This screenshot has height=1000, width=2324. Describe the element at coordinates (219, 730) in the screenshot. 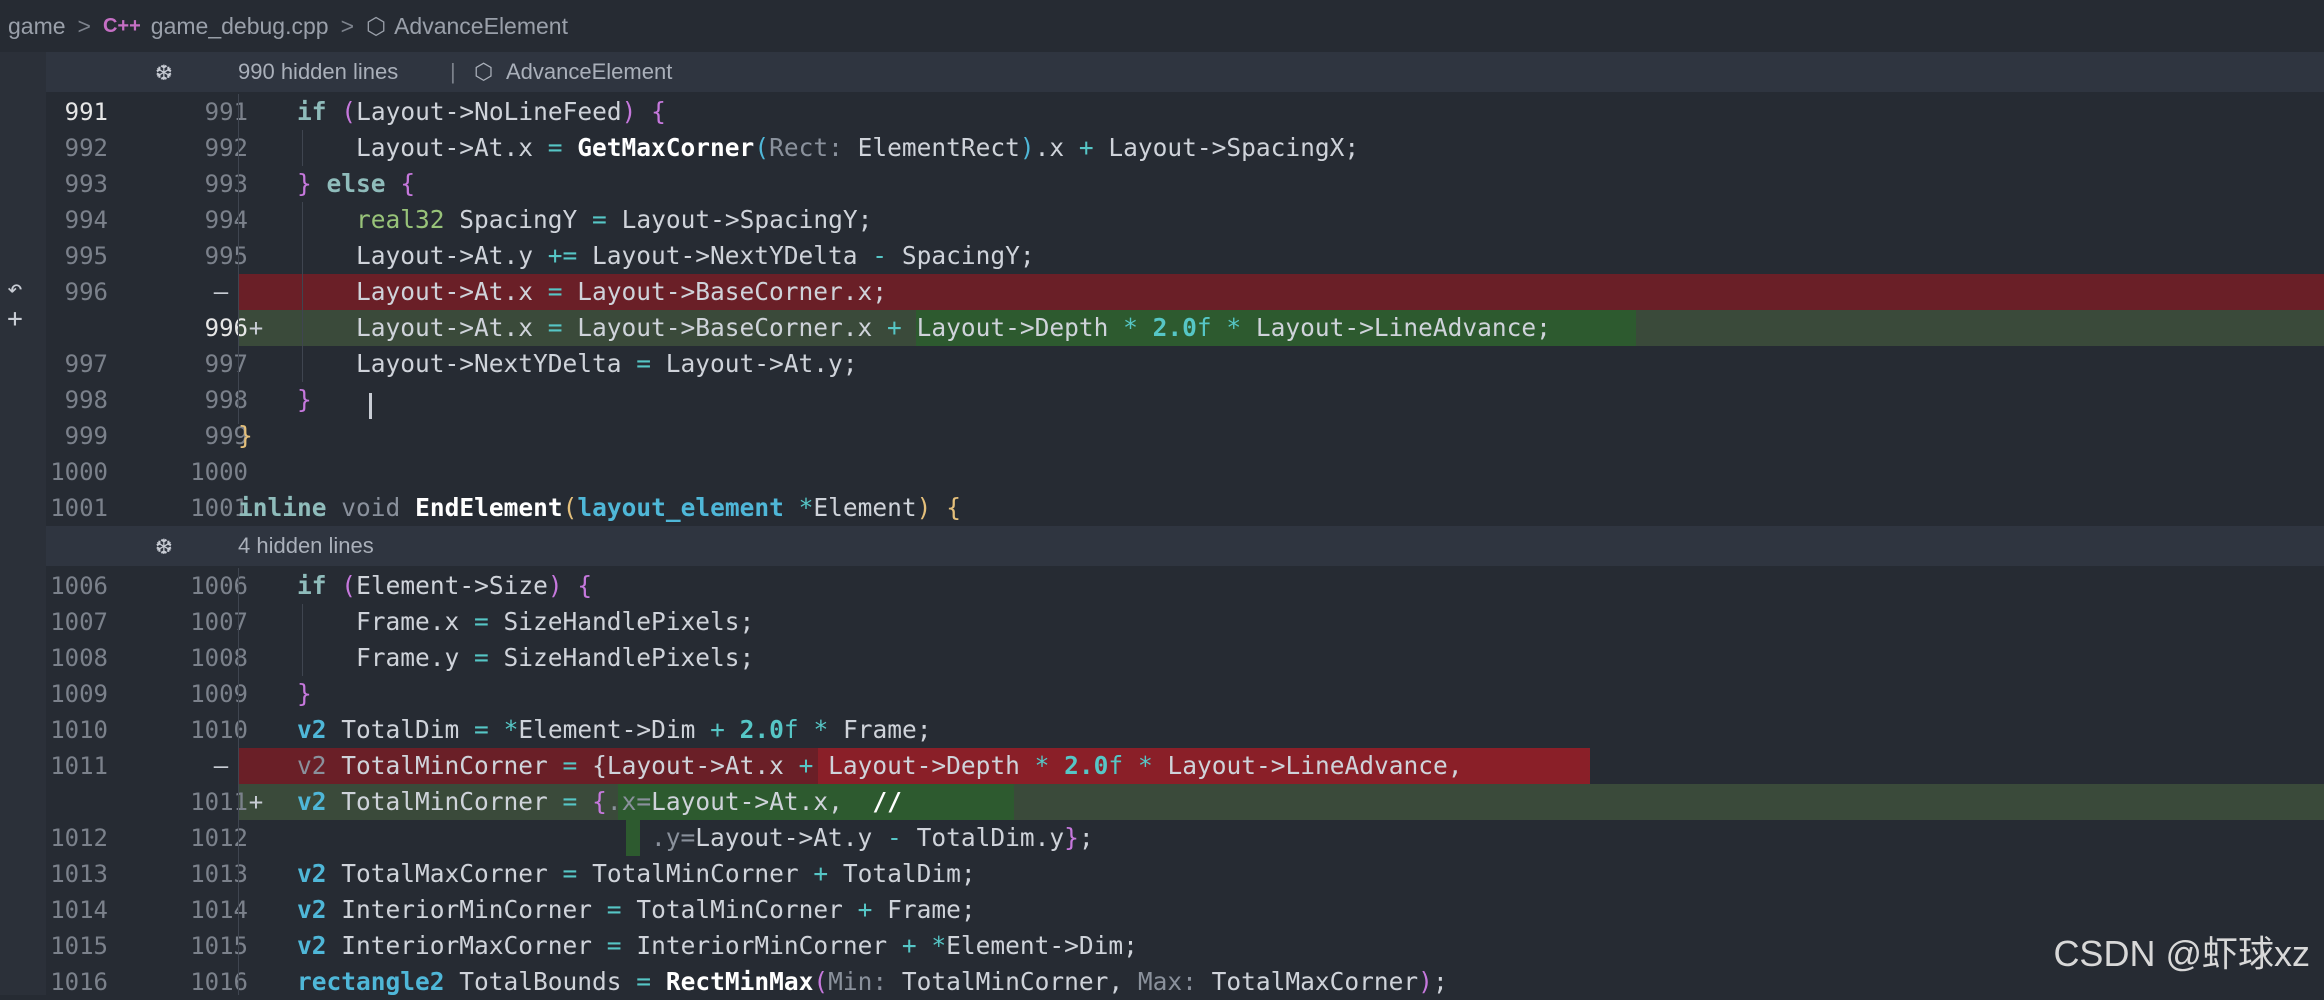

I see `line-number-modified: 1010` at that location.